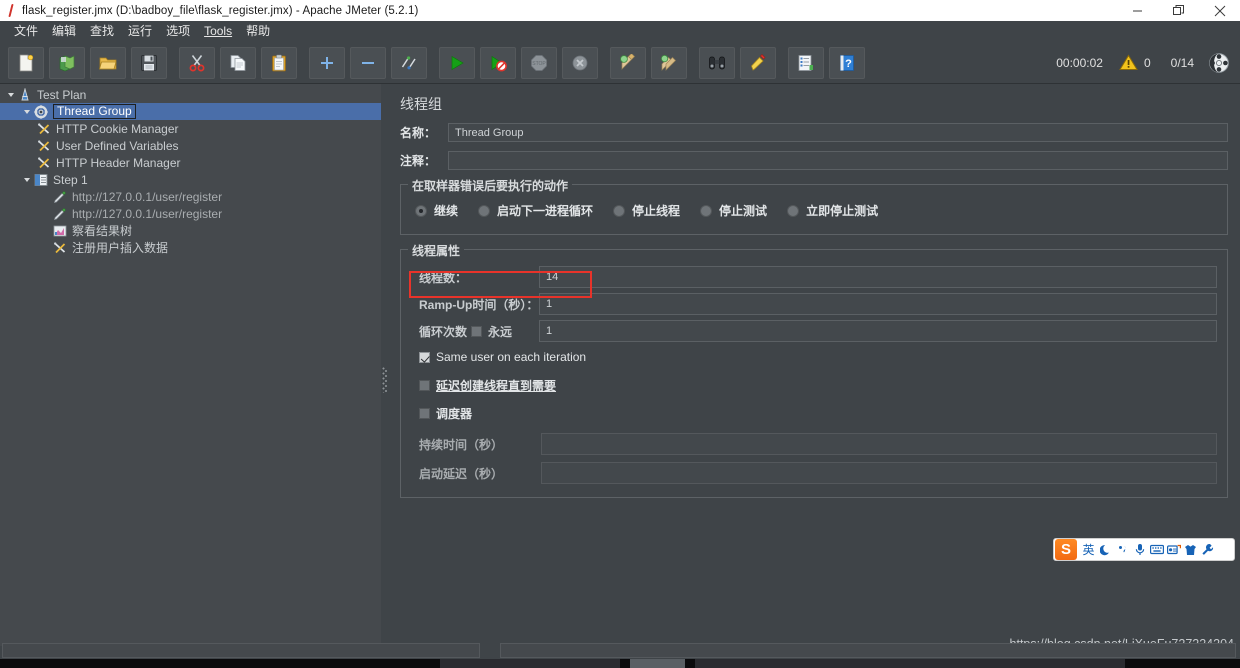  What do you see at coordinates (26, 62) in the screenshot?
I see `new-test-plan-button` at bounding box center [26, 62].